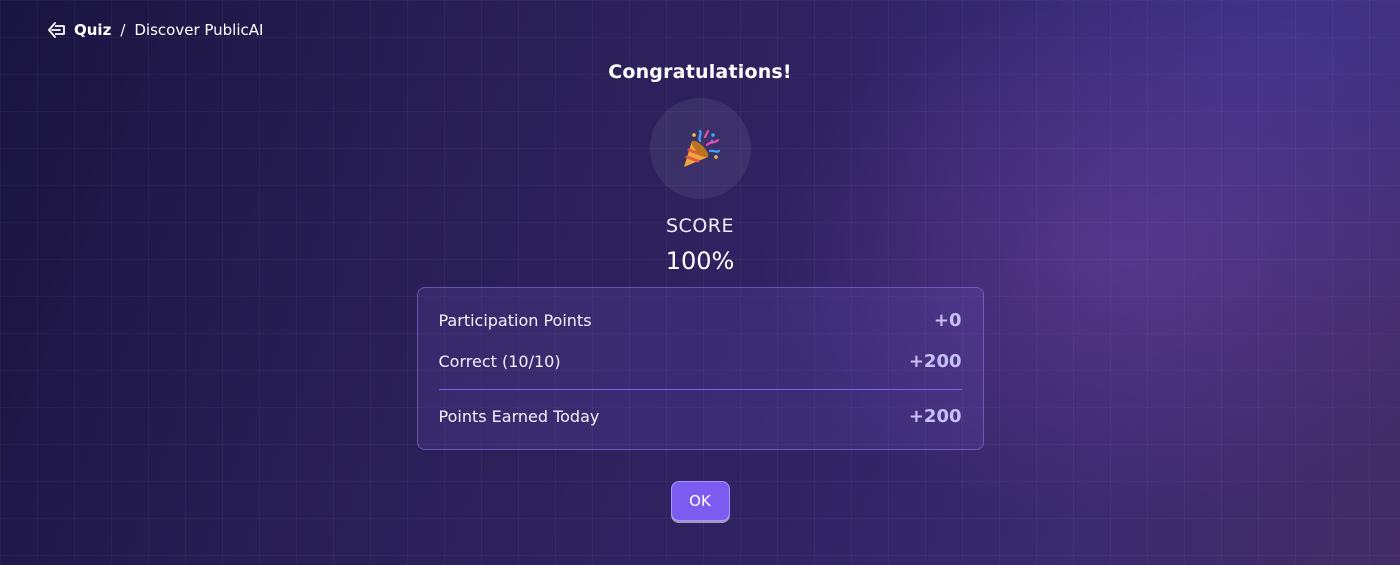 This screenshot has height=565, width=1400. I want to click on points-row-value: +200, so click(935, 361).